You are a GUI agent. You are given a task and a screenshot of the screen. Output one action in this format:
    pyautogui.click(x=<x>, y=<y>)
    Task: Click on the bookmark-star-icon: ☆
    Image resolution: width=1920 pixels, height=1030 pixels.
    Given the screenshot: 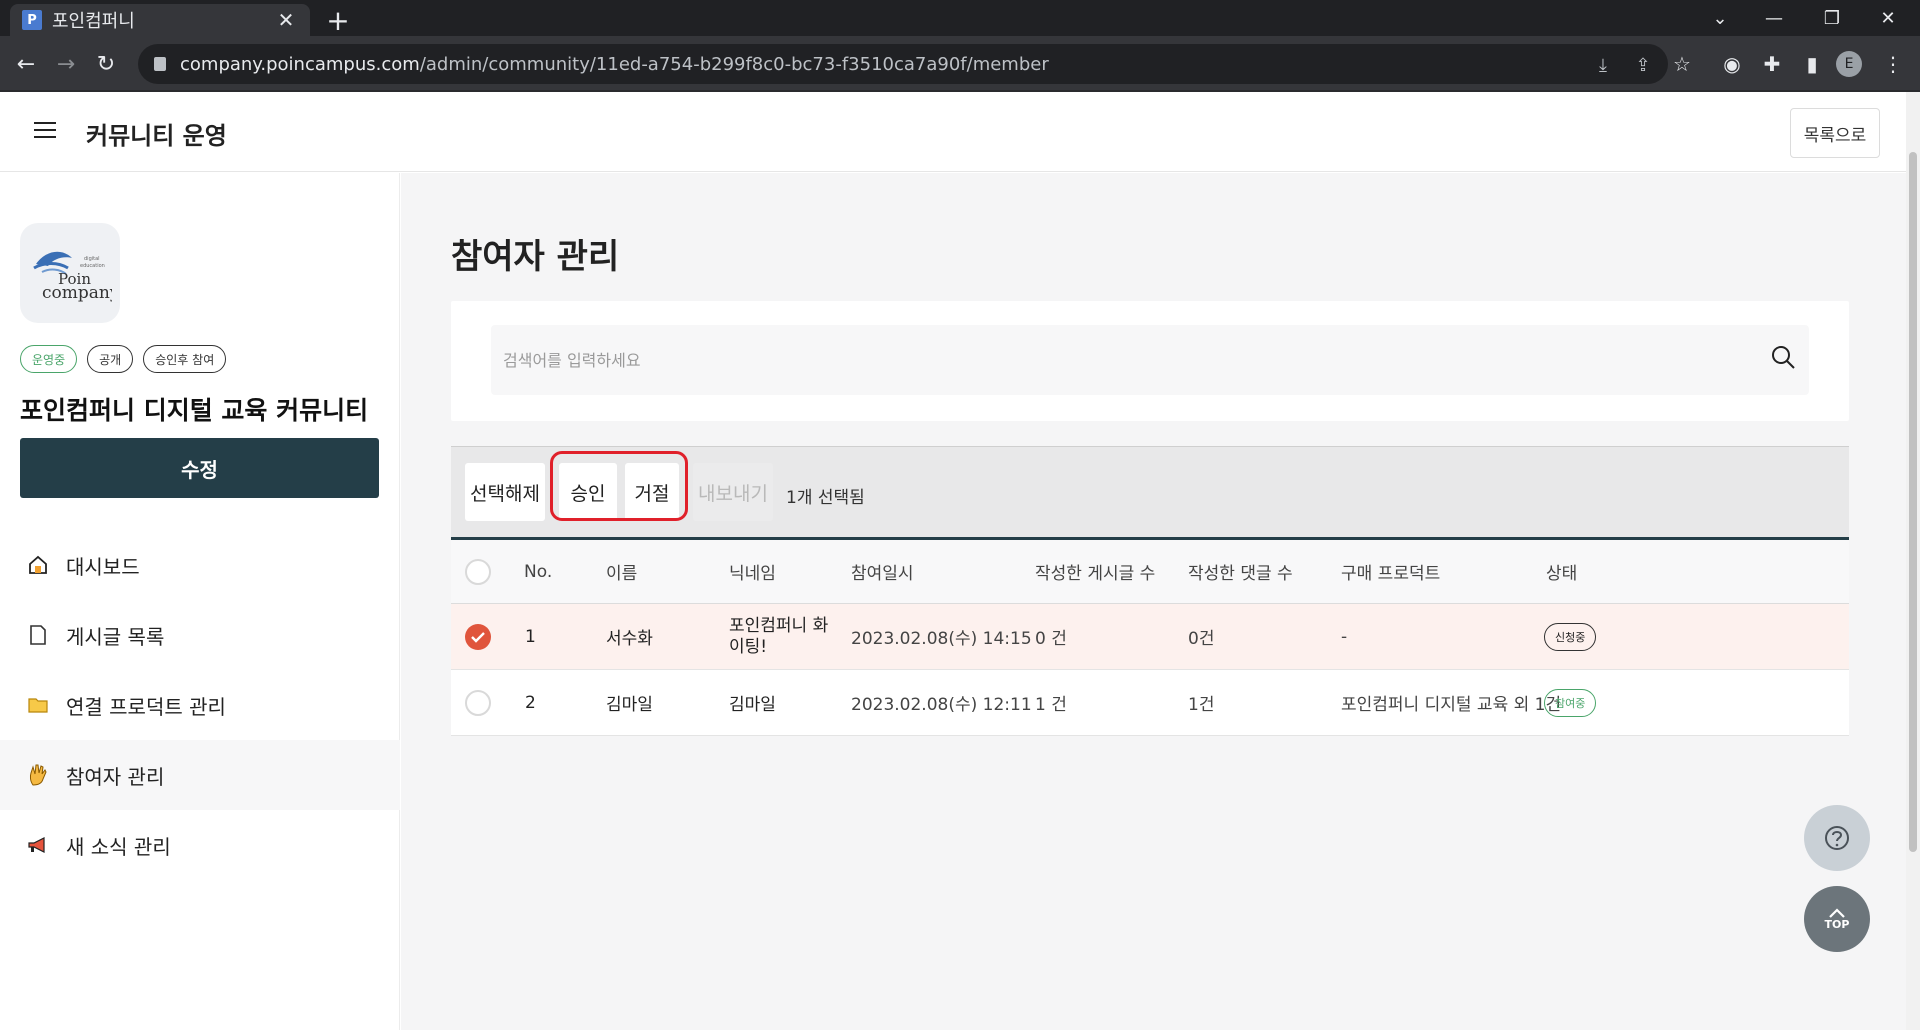 What is the action you would take?
    pyautogui.click(x=1682, y=64)
    